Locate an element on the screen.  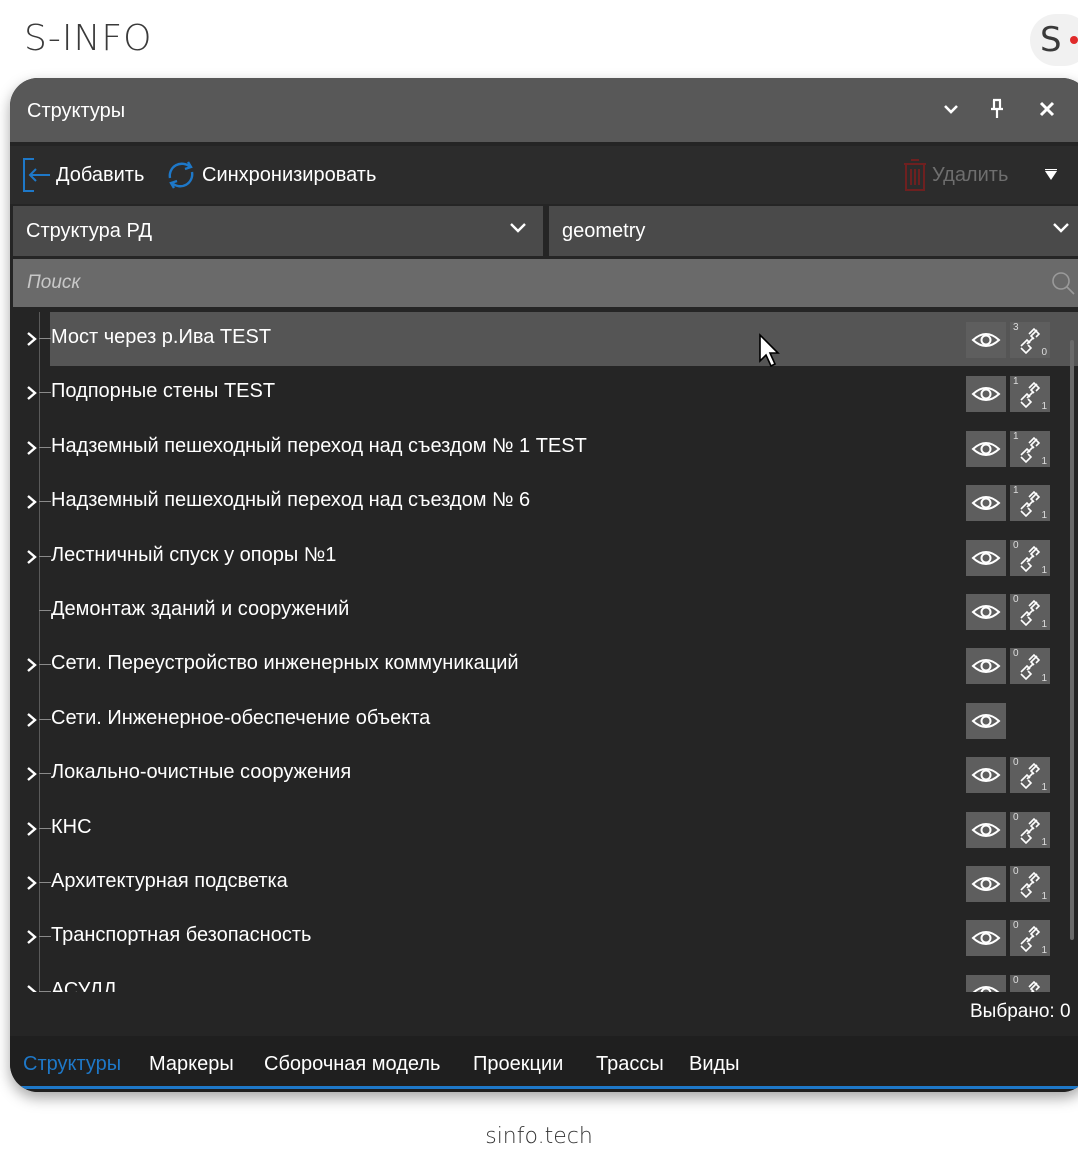
tree-row: АСУДД 0 is located at coordinates (544, 978).